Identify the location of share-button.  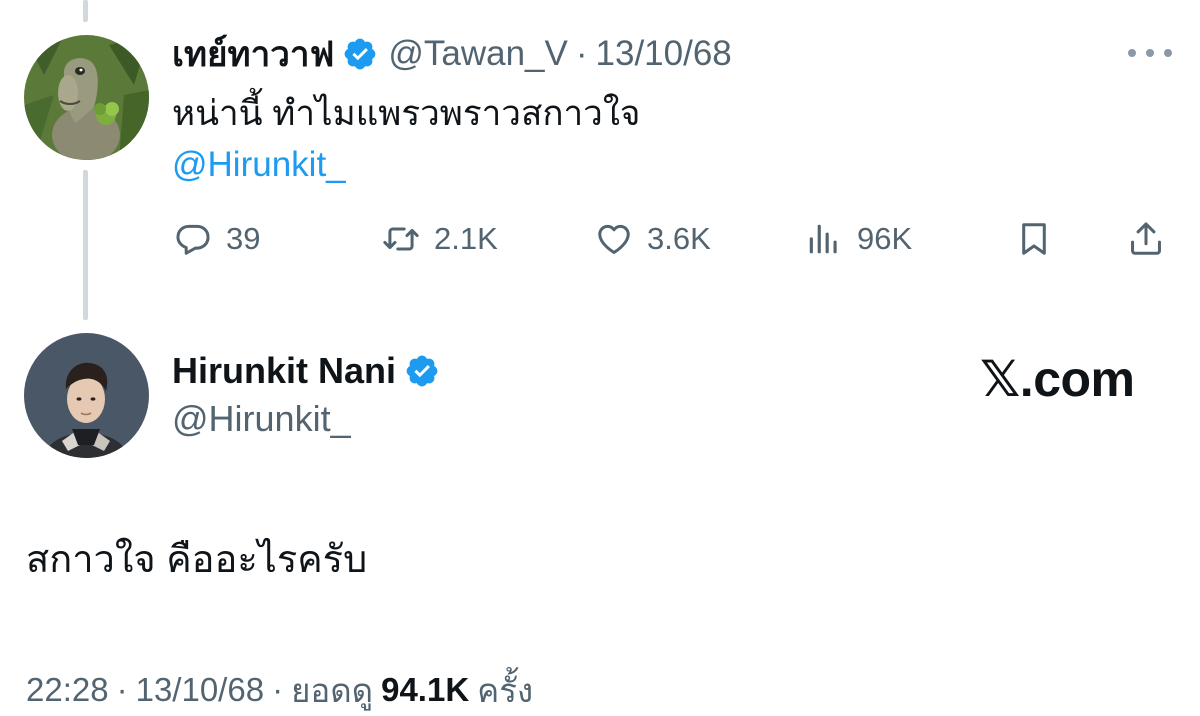
(1146, 239).